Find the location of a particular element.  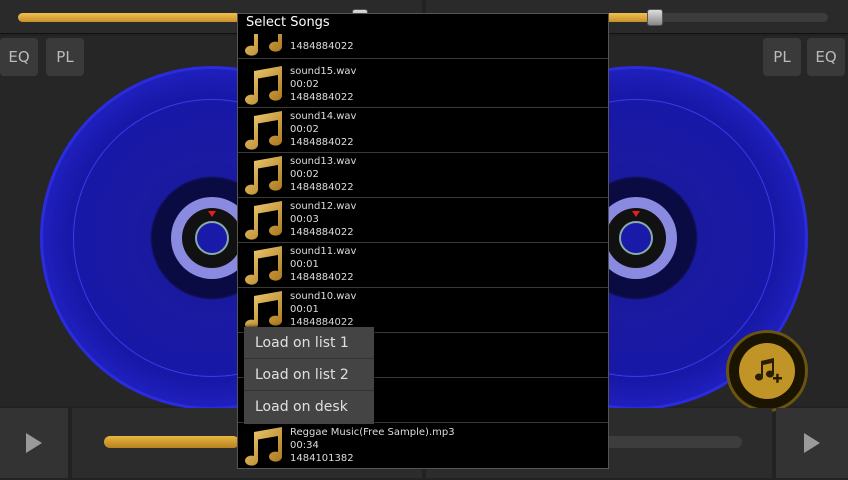

song-row: sound15.wav 00:02 1484884022 is located at coordinates (423, 85).